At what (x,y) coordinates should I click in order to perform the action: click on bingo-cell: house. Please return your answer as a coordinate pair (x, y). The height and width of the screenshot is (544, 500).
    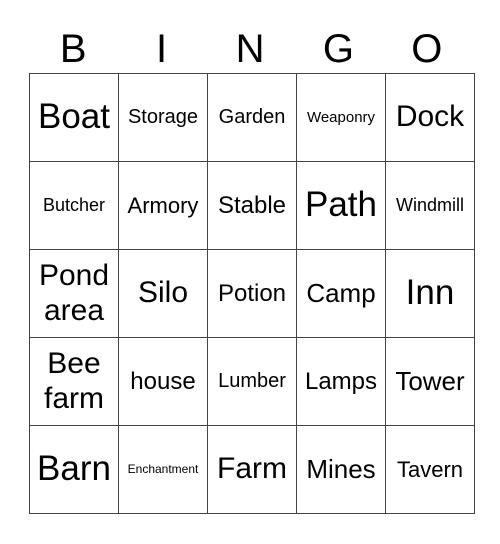
    Looking at the image, I should click on (163, 381).